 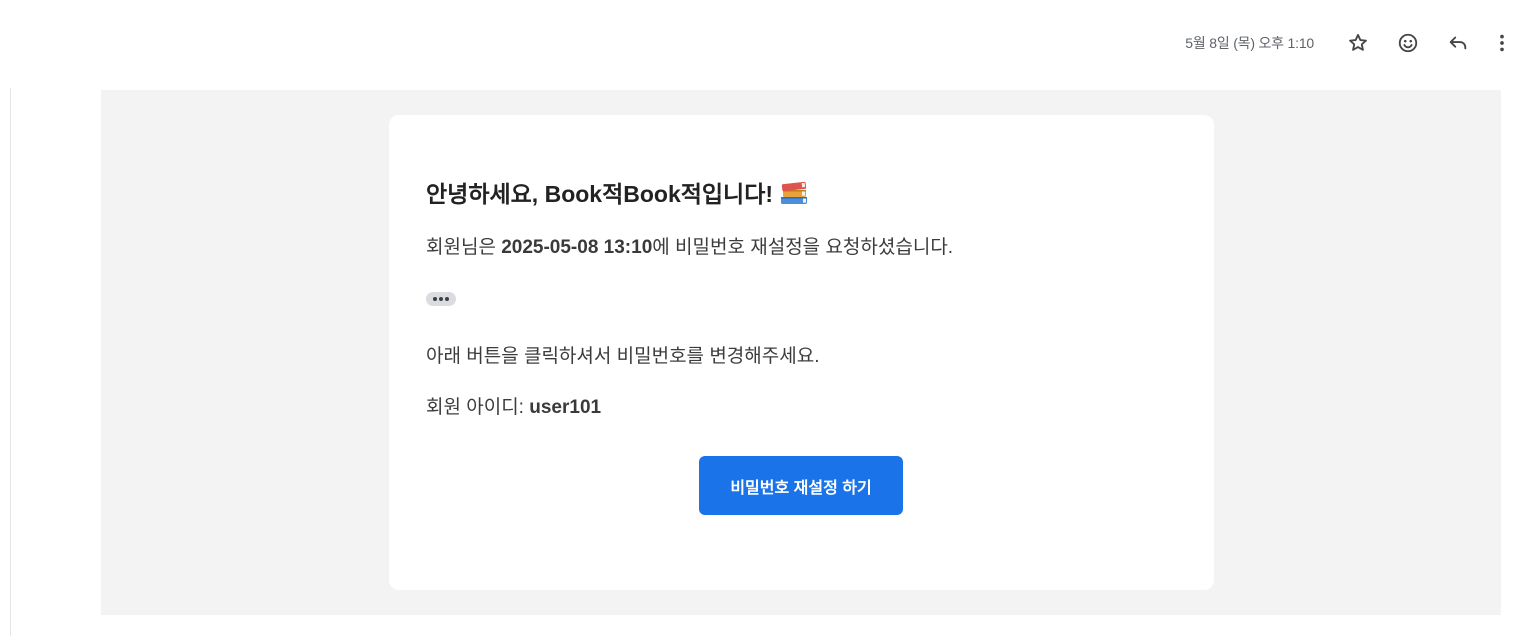 What do you see at coordinates (623, 356) in the screenshot?
I see `instruction-text: 아래 버튼을 클릭하셔서 비밀번호를 변경해주세요.` at bounding box center [623, 356].